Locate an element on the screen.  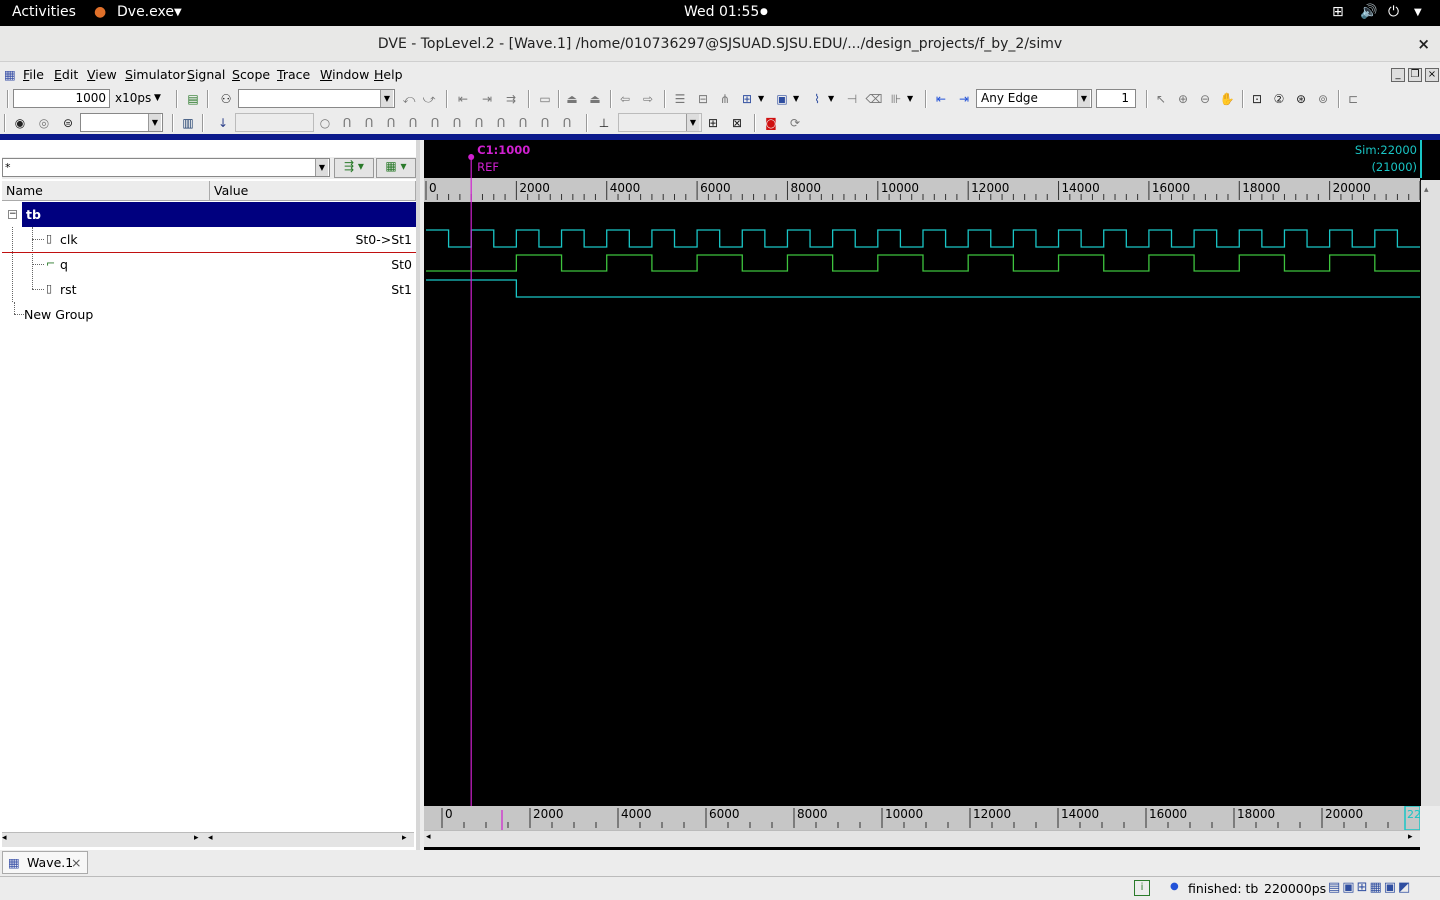
close-tab-icon: × is located at coordinates (76, 862).